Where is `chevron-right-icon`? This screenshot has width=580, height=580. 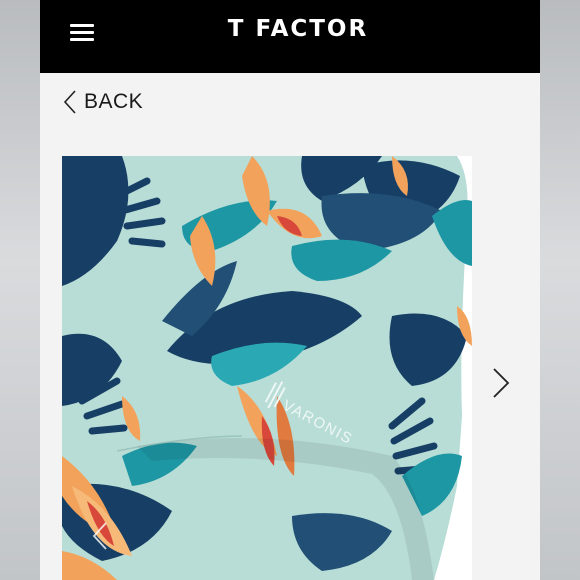 chevron-right-icon is located at coordinates (501, 383).